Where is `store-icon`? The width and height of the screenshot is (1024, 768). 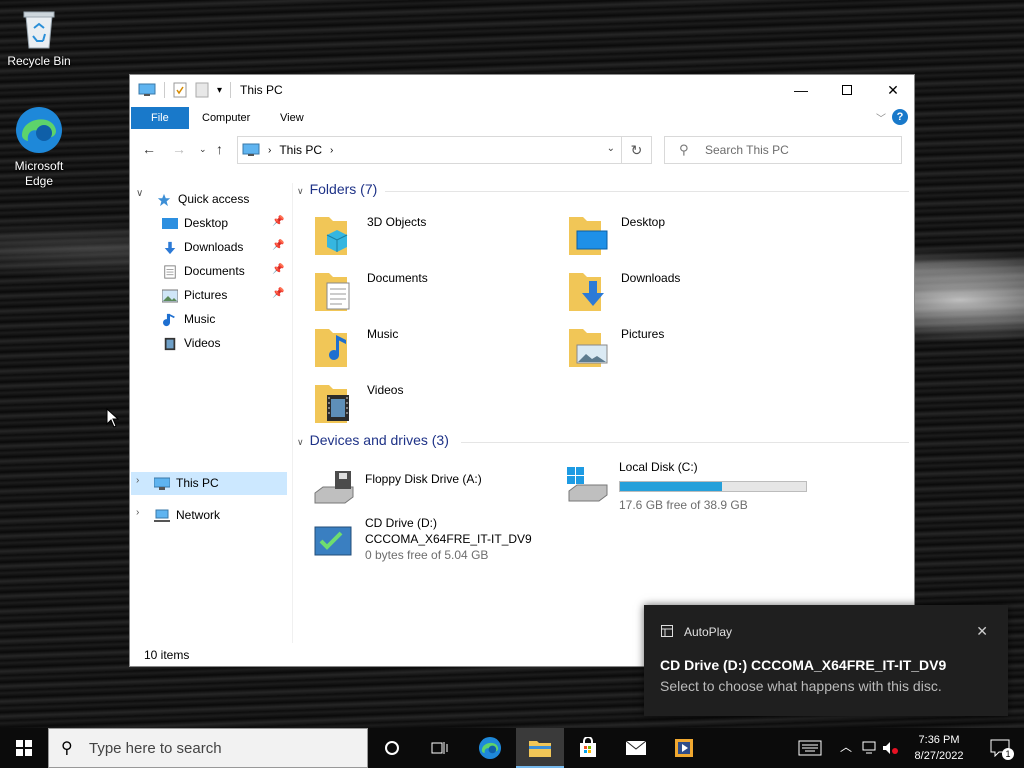 store-icon is located at coordinates (588, 747).